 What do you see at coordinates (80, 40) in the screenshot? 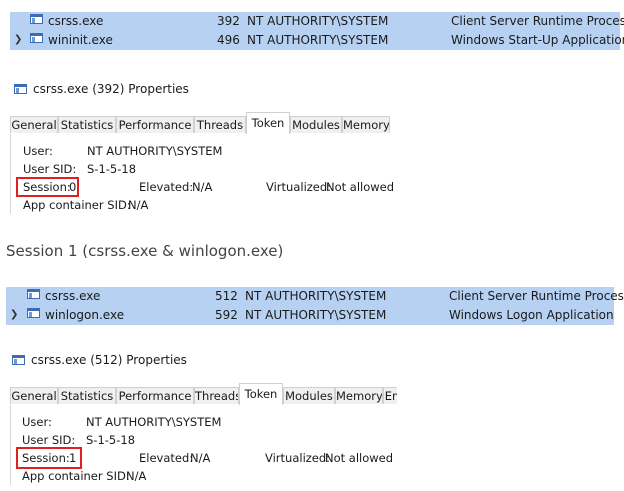
I see `process-name: wininit.exe` at bounding box center [80, 40].